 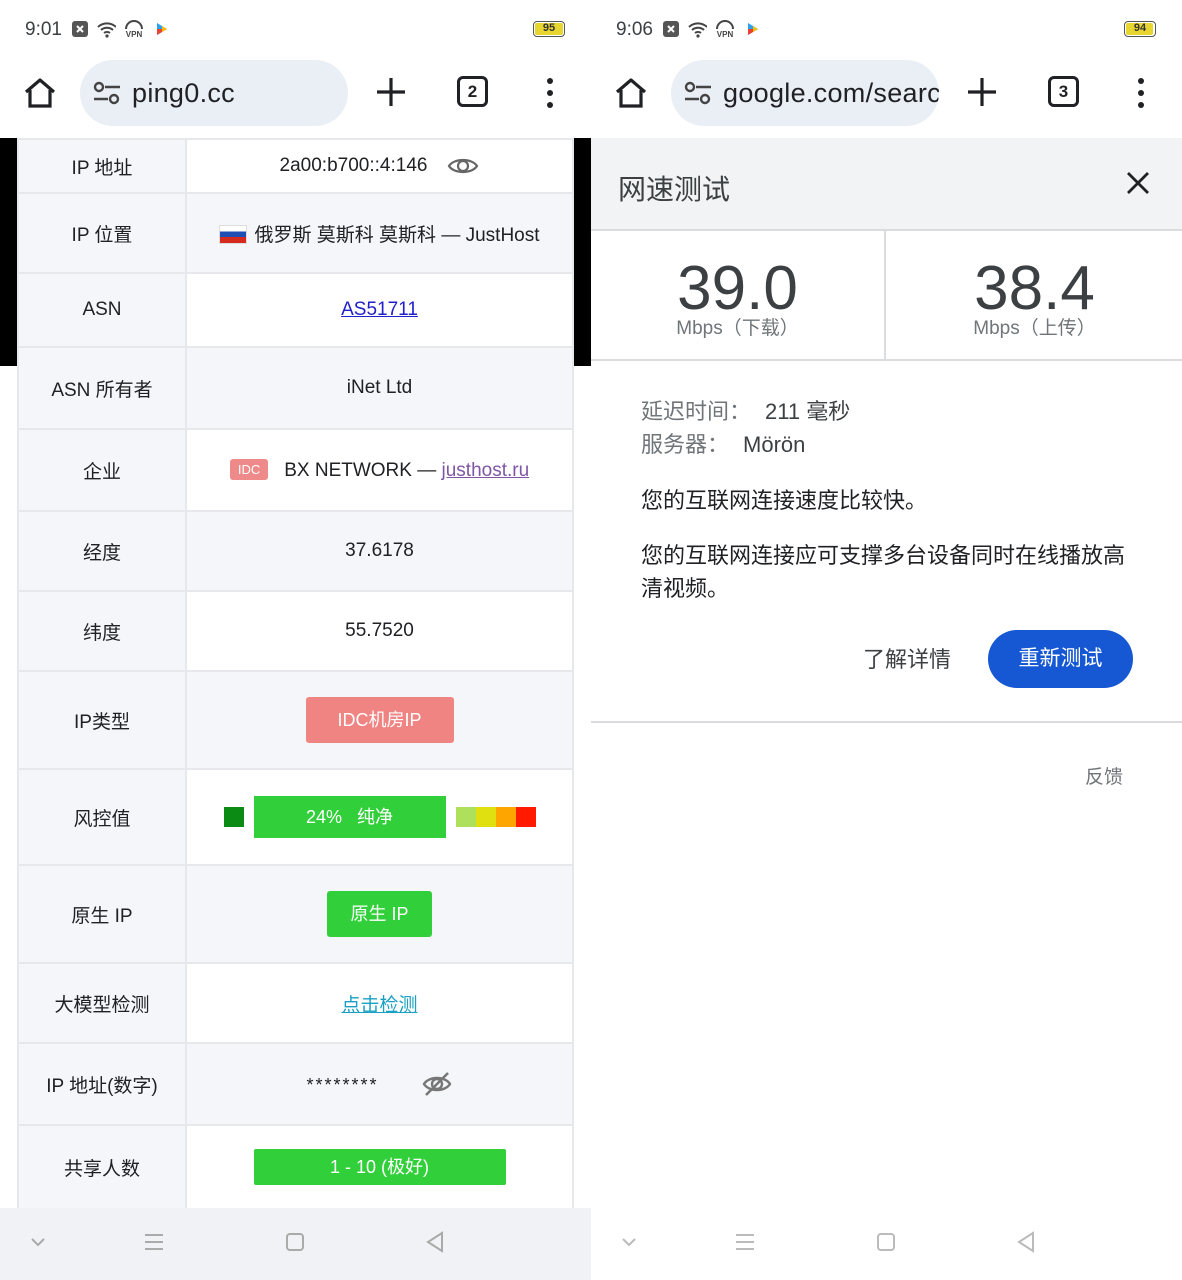 I want to click on speed-test-title: 网速测试, so click(x=674, y=189).